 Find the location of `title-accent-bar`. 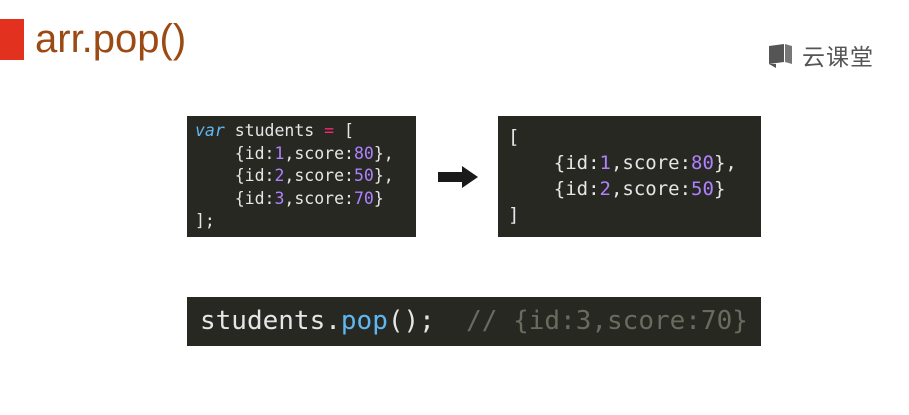

title-accent-bar is located at coordinates (12, 39).